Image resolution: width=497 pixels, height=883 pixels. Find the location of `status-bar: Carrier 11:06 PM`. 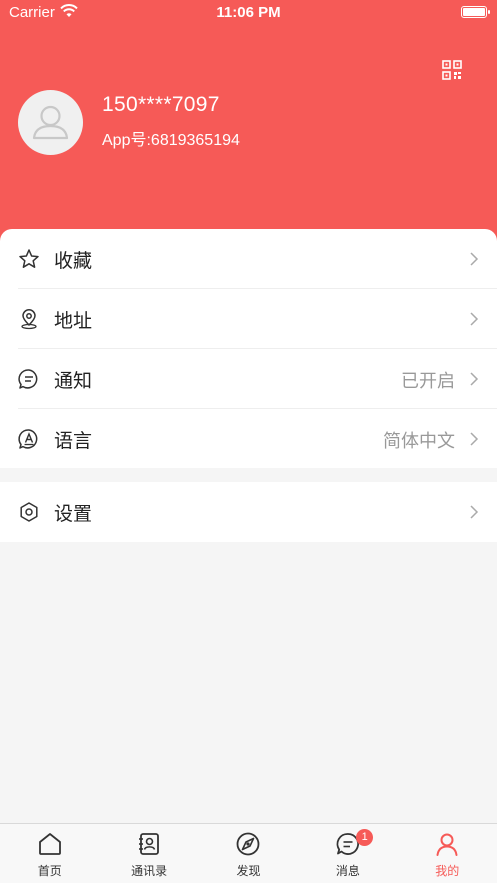

status-bar: Carrier 11:06 PM is located at coordinates (248, 13).